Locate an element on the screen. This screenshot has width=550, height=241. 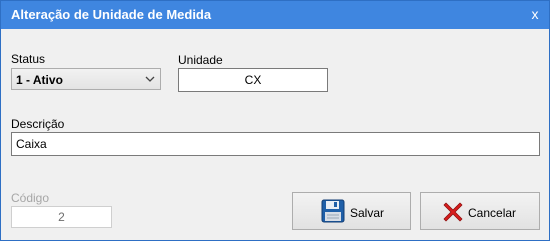
chevron-down-icon is located at coordinates (150, 79).